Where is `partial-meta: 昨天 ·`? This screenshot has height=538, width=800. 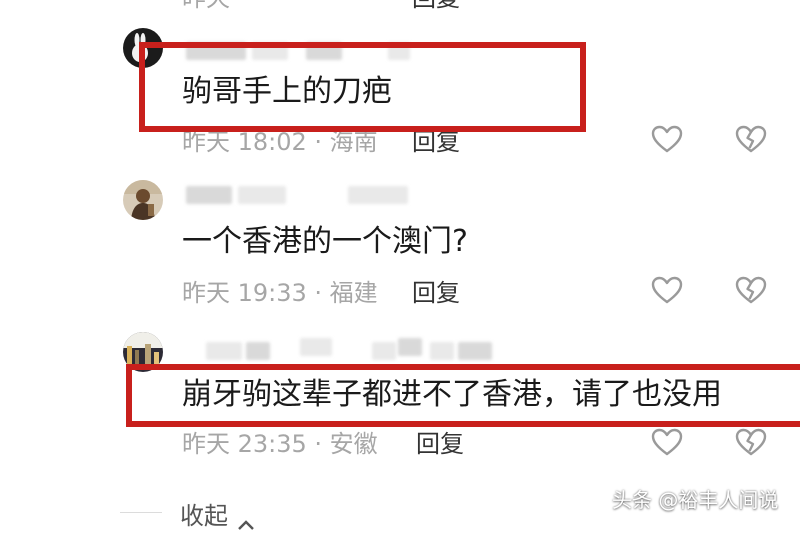
partial-meta: 昨天 · is located at coordinates (213, 6).